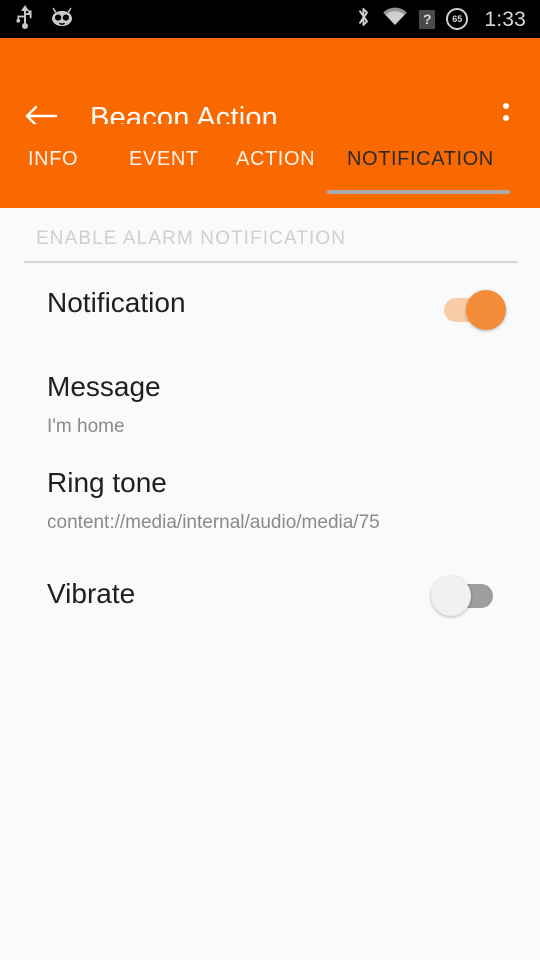 The height and width of the screenshot is (960, 540). I want to click on row-subtitle: content://media/internal/audio/media/75, so click(213, 522).